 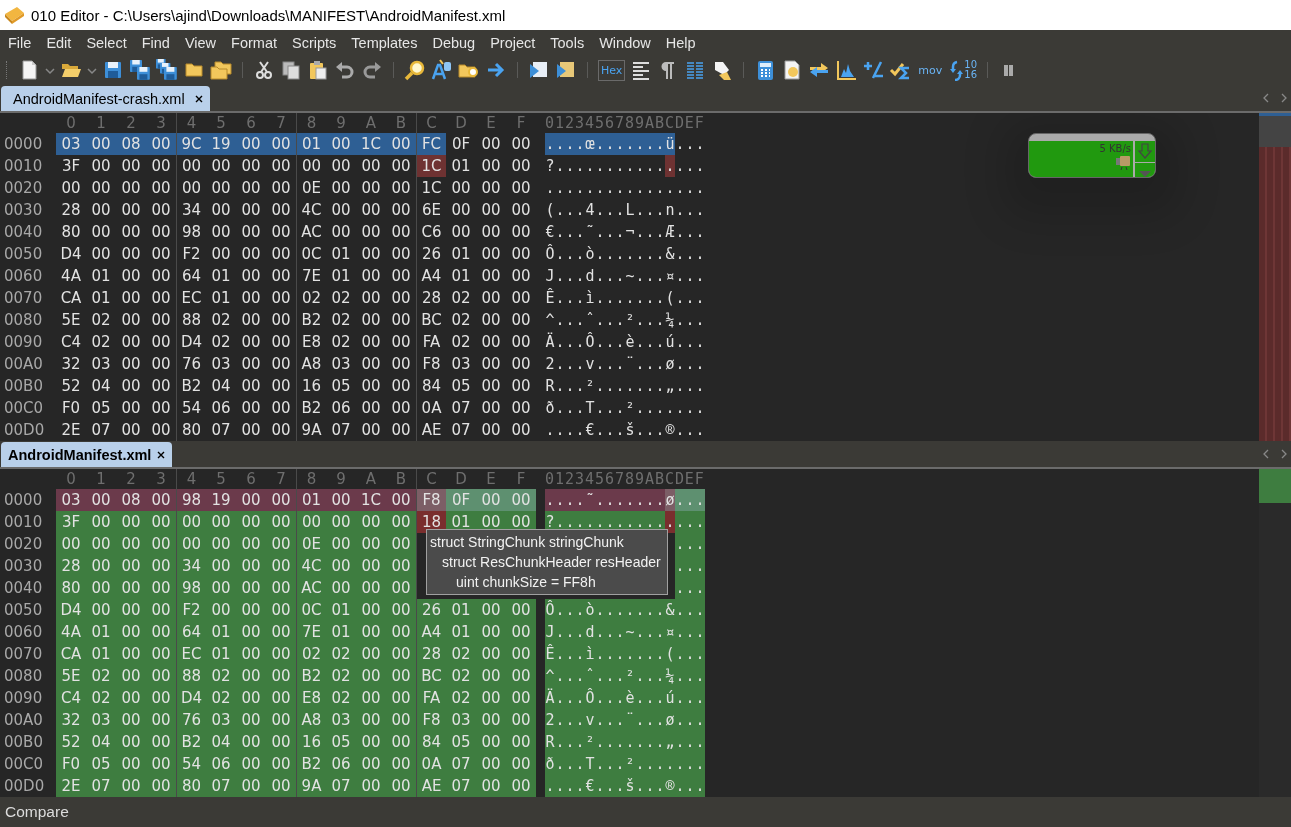 I want to click on row-offset: 0040, so click(x=23, y=232).